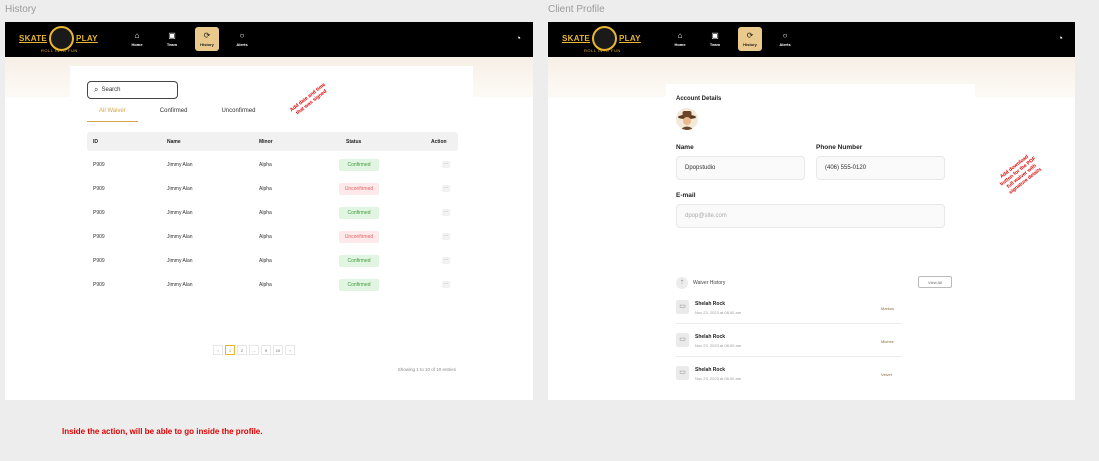 This screenshot has height=461, width=1099. I want to click on column-action: Action, so click(439, 142).